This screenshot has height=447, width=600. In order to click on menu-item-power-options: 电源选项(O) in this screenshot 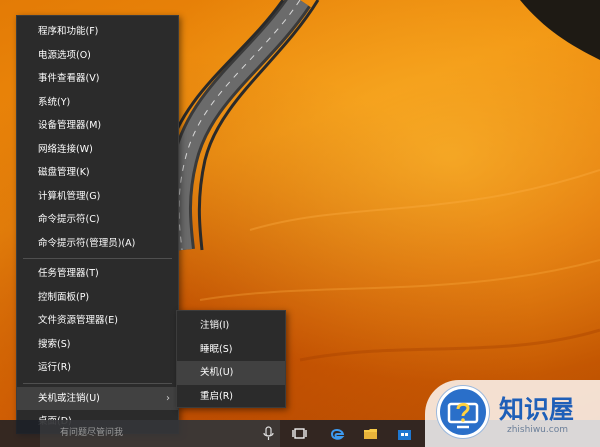, I will do `click(97, 56)`.